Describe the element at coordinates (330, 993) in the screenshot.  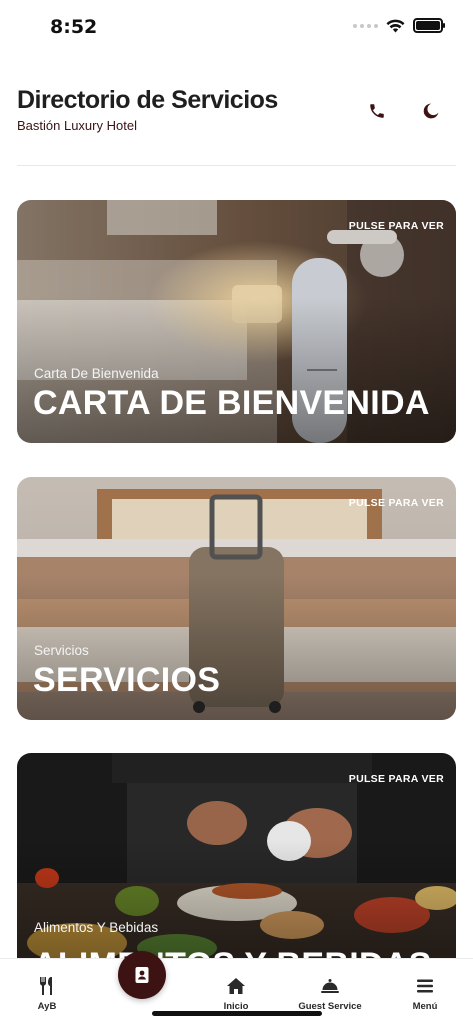
I see `nav-item-guest-service: Guest Service` at that location.